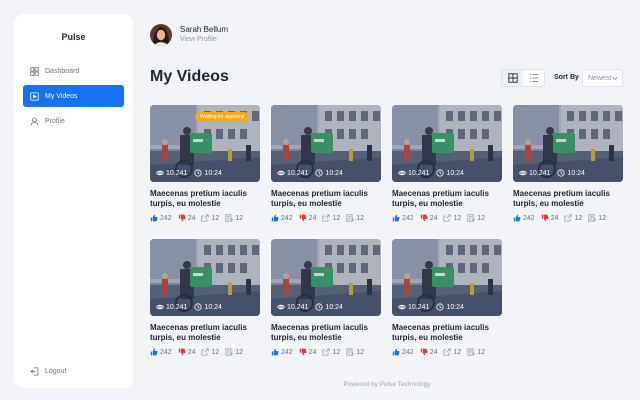  I want to click on grid-icon, so click(512, 78).